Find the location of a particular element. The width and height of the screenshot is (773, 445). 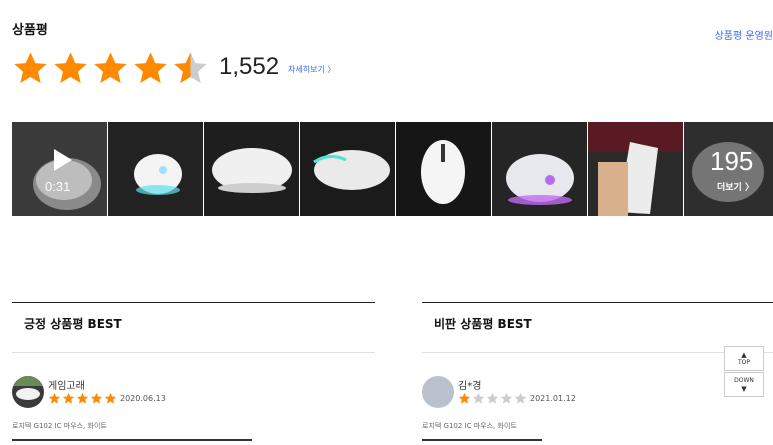

review-policy-link: 상품평 운영원 is located at coordinates (744, 34).